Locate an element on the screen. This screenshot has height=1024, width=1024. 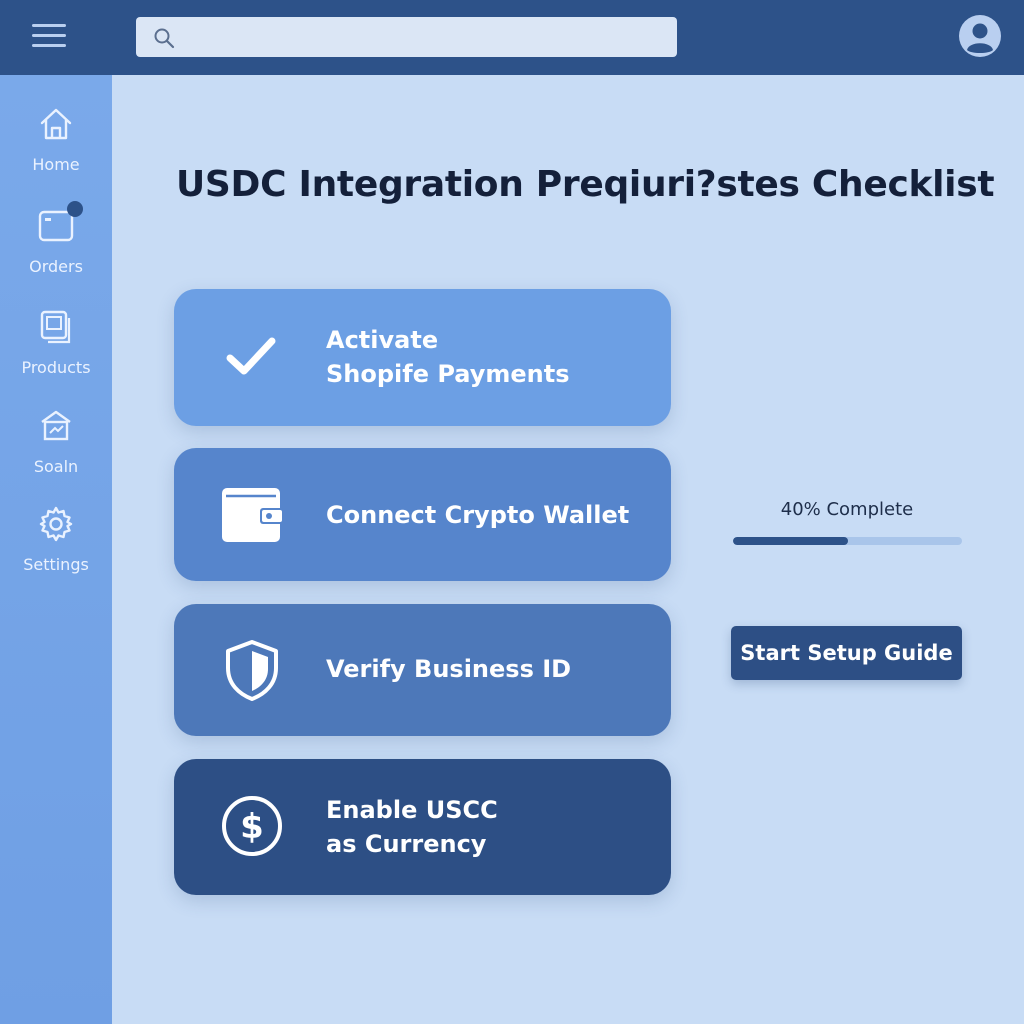
hamburger-menu-icon is located at coordinates (49, 38).